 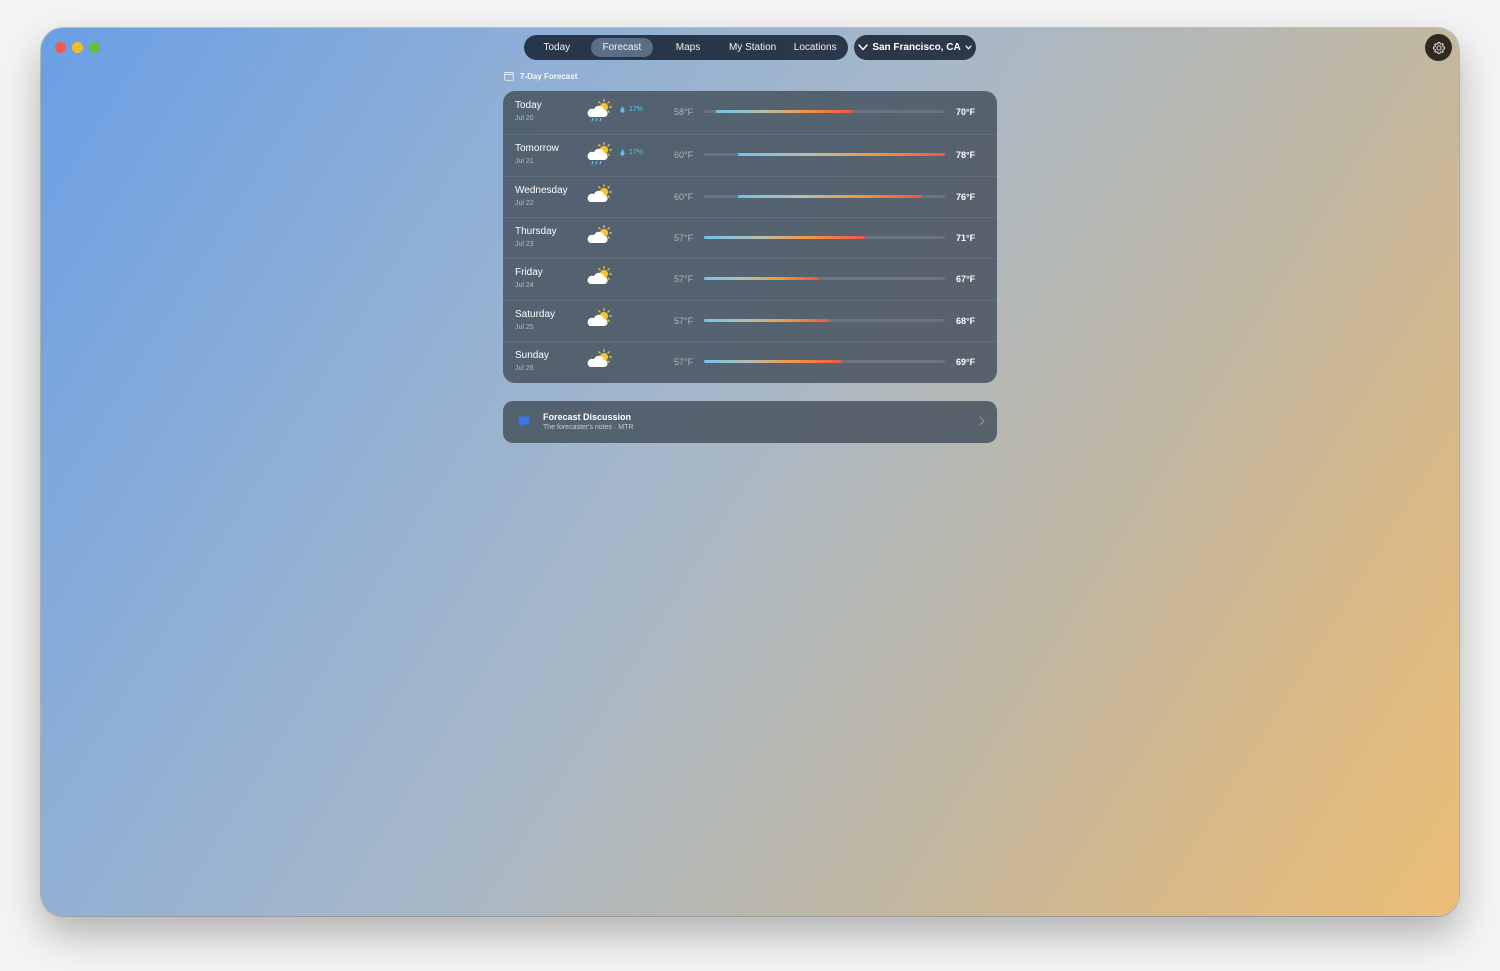 I want to click on forecast-row: Wednesday Jul 22 60°F 76°F, so click(x=750, y=196).